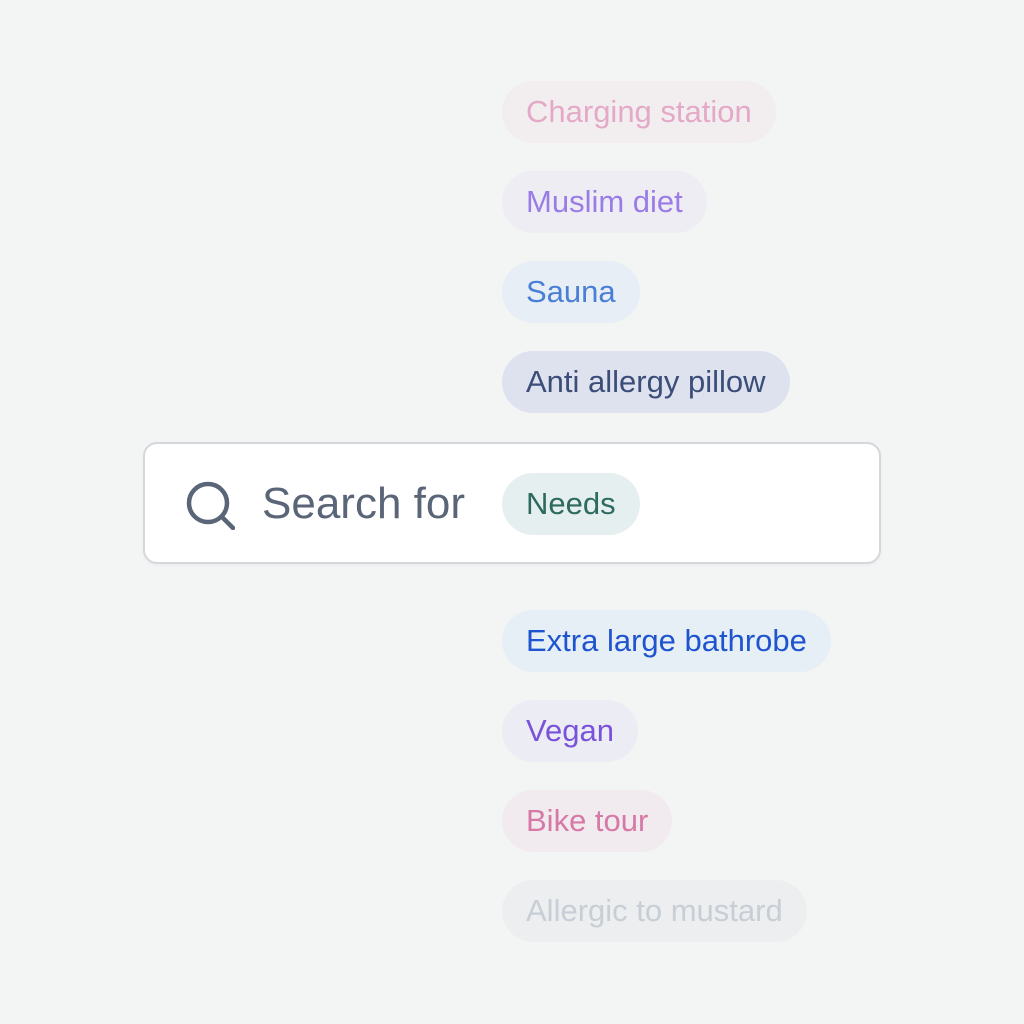  What do you see at coordinates (666, 641) in the screenshot?
I see `suggestion-chip-extra-large-bathrobe: Extra large bathrobe` at bounding box center [666, 641].